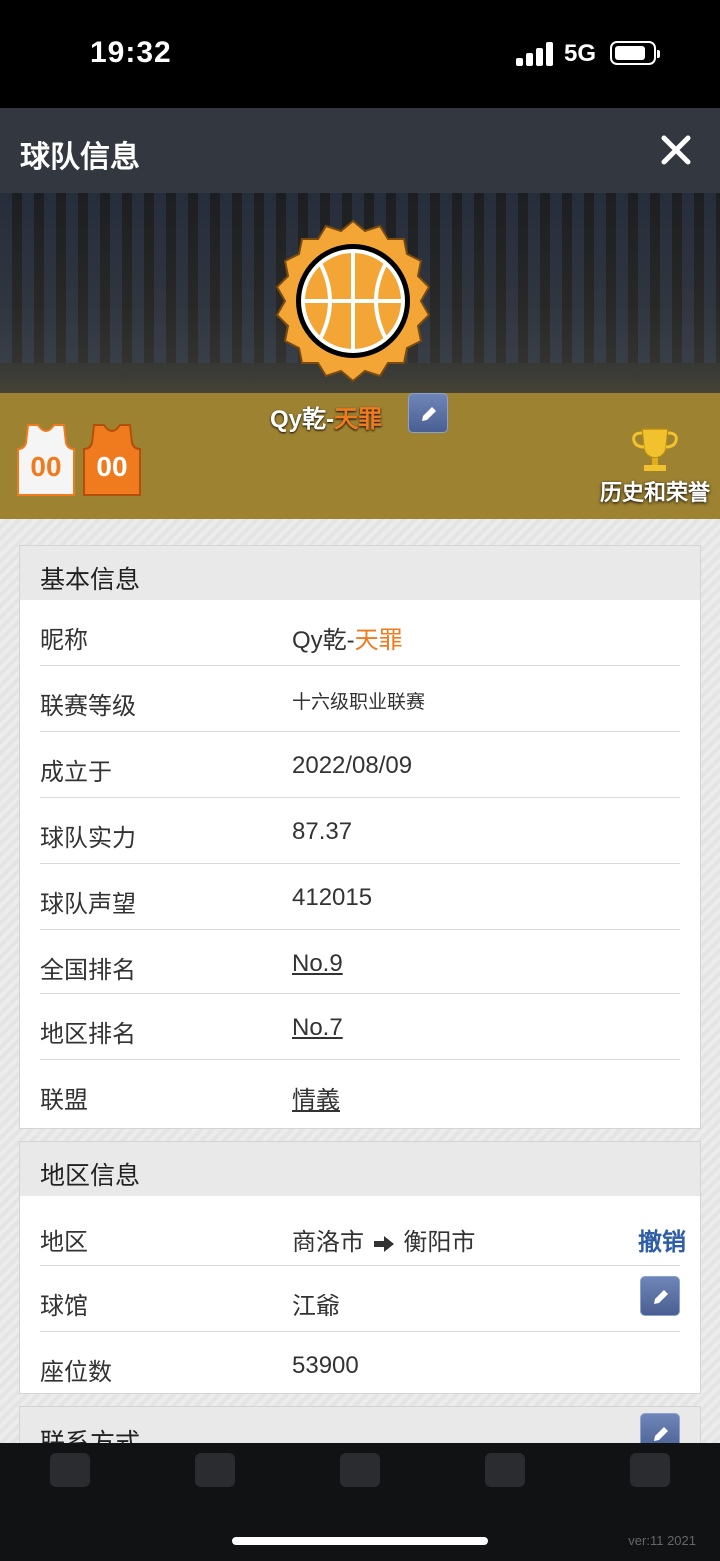 This screenshot has height=1561, width=720. I want to click on page-title: 球队信息, so click(80, 157).